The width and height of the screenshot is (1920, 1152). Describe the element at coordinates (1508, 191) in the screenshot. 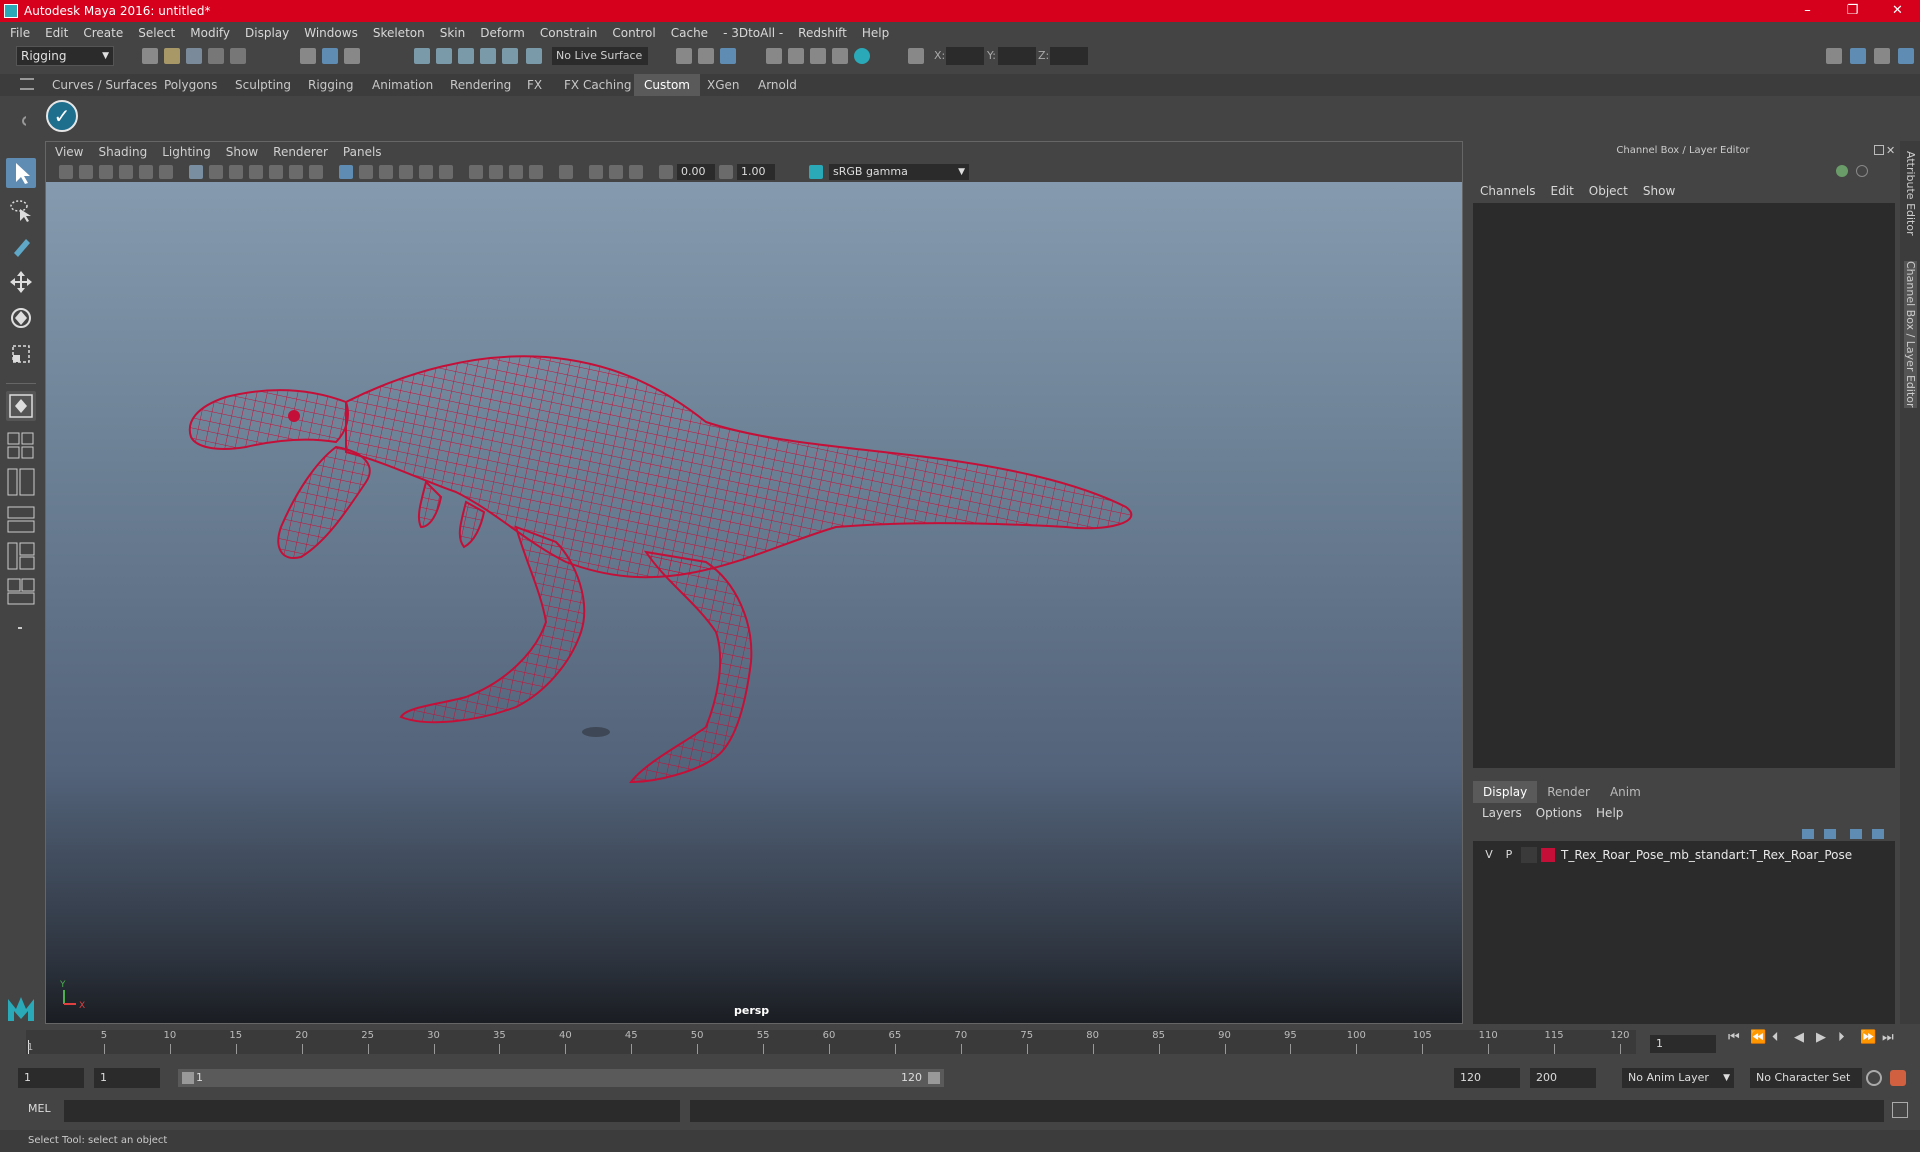

I see `channel-box-menu-channels: Channels` at that location.